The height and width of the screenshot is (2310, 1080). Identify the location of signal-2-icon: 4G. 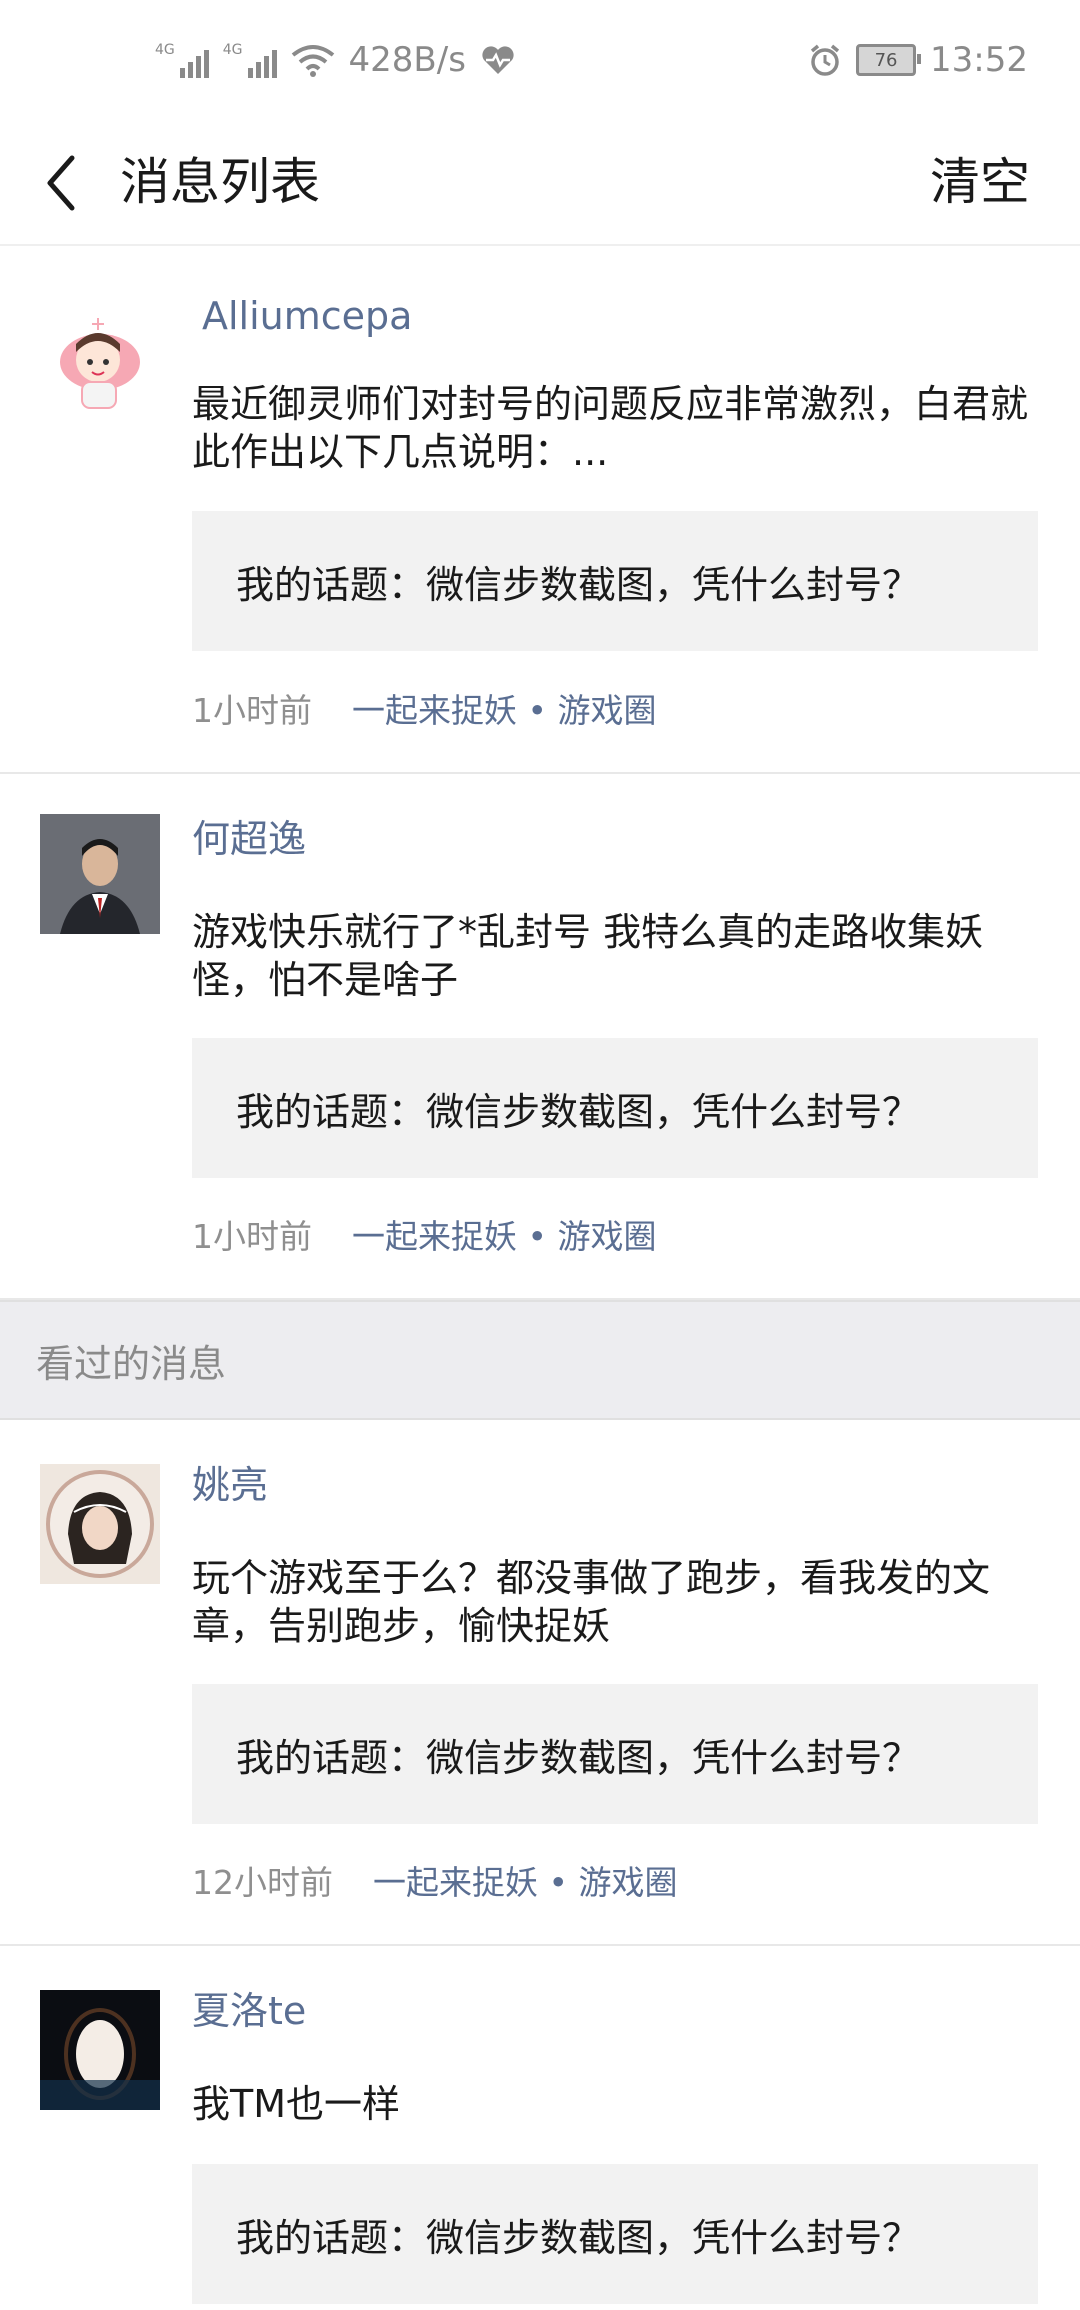
(250, 60).